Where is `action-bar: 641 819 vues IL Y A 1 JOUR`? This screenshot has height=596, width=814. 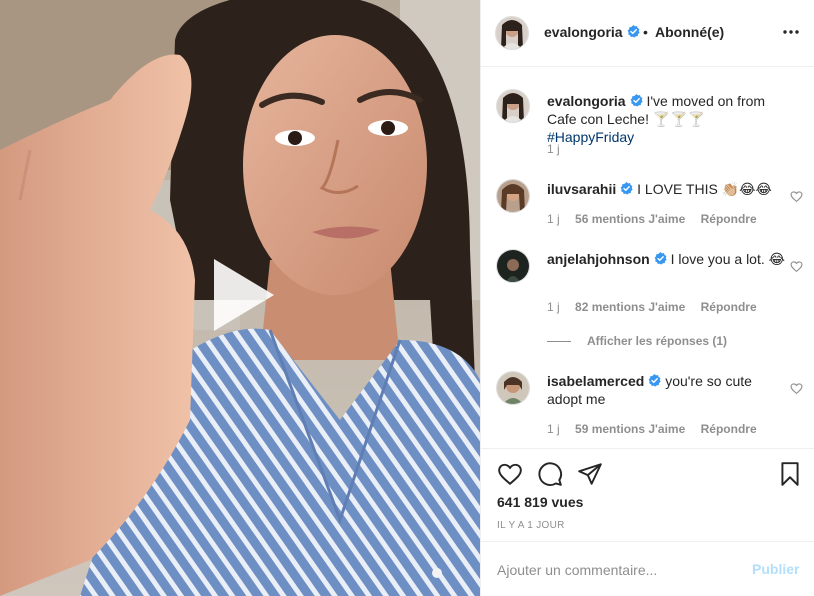 action-bar: 641 819 vues IL Y A 1 JOUR is located at coordinates (647, 494).